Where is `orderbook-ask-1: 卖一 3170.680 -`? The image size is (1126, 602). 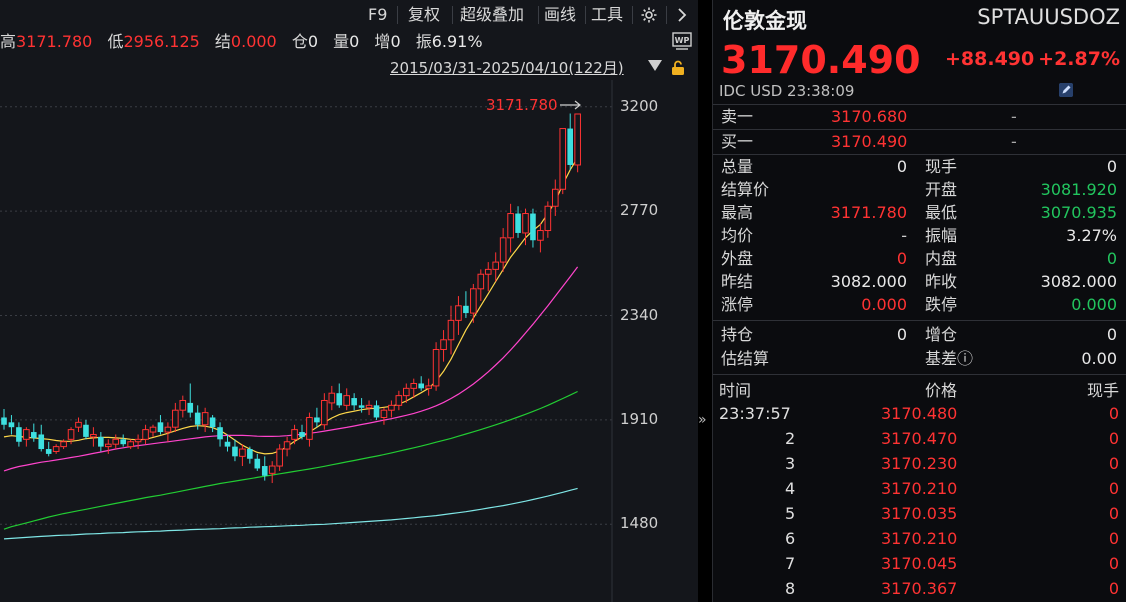 orderbook-ask-1: 卖一 3170.680 - is located at coordinates (919, 117).